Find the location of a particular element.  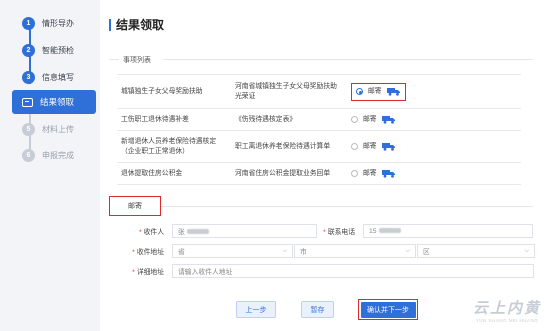

phone-row: * 联系电话 15 is located at coordinates (416, 231).